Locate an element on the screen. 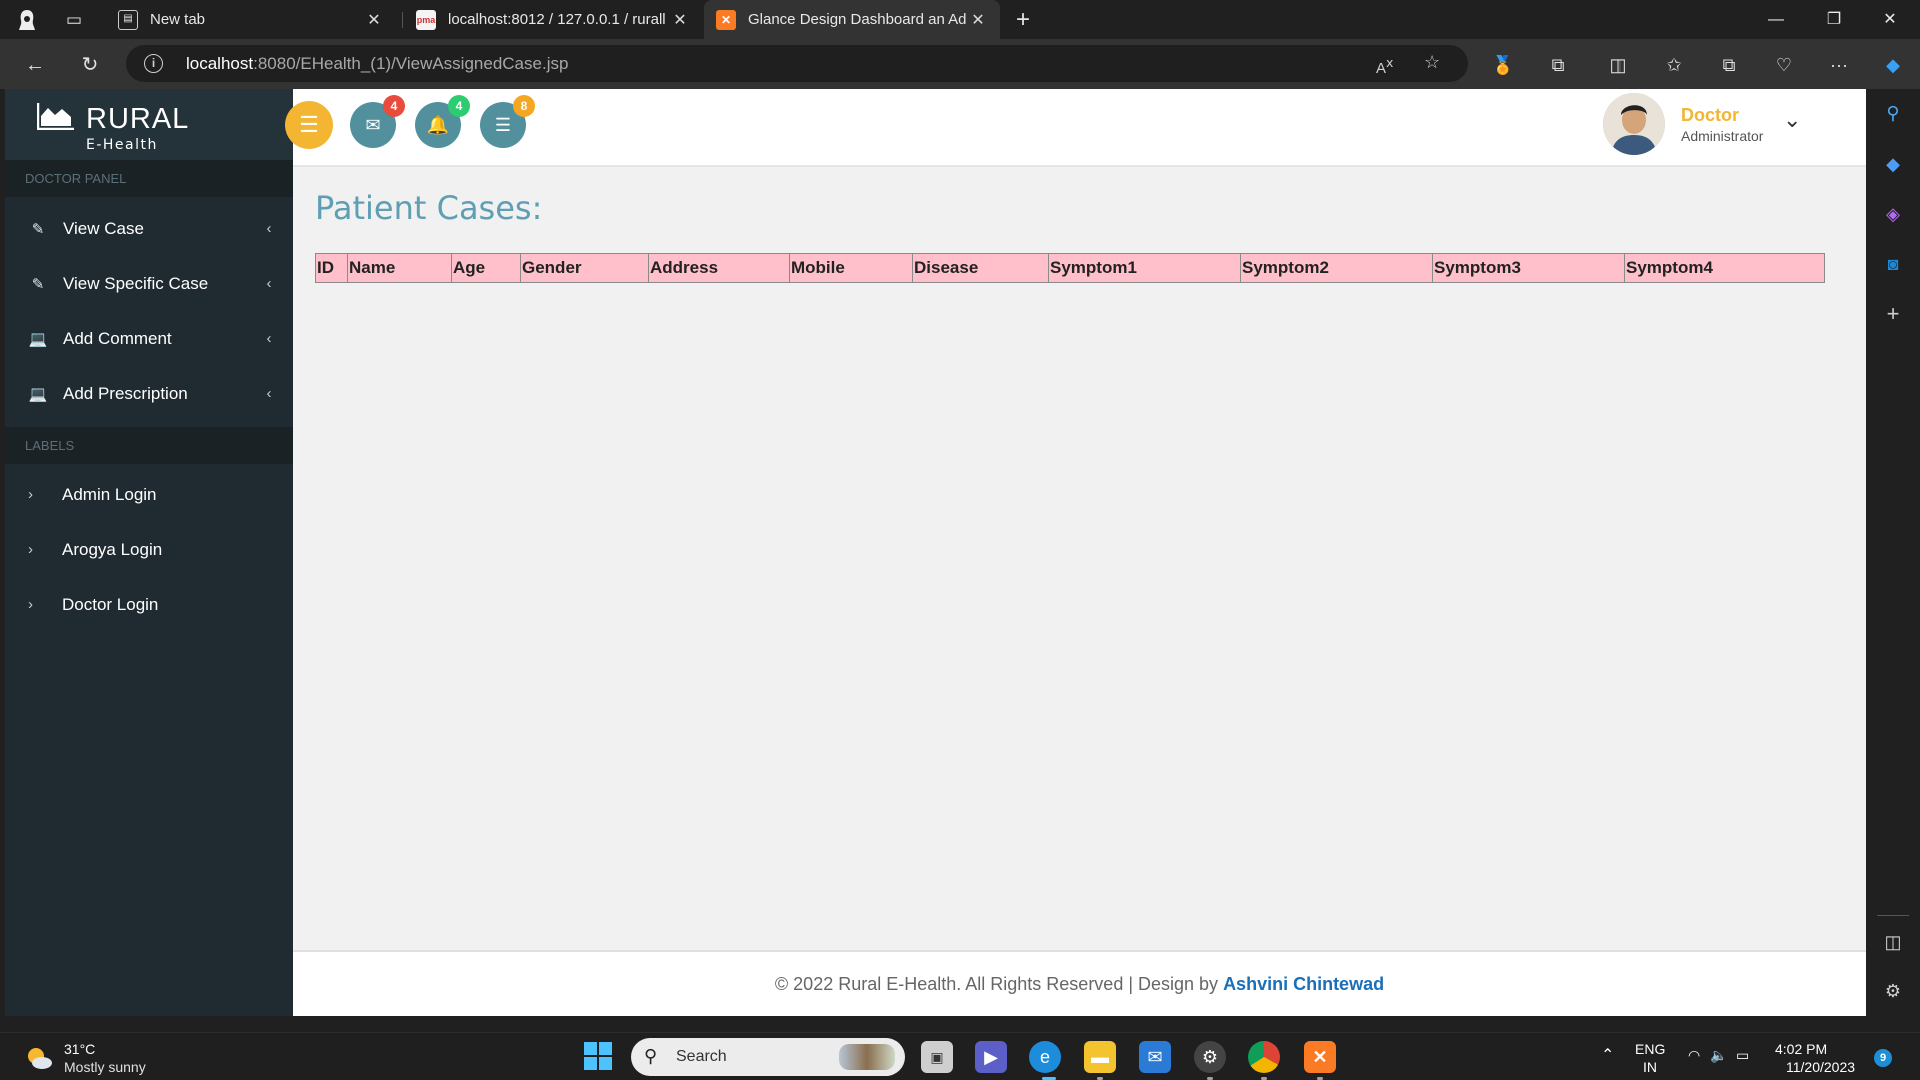 The height and width of the screenshot is (1080, 1920). tab-title: localhost:8012 / 127.0.0.1 / rurall is located at coordinates (557, 19).